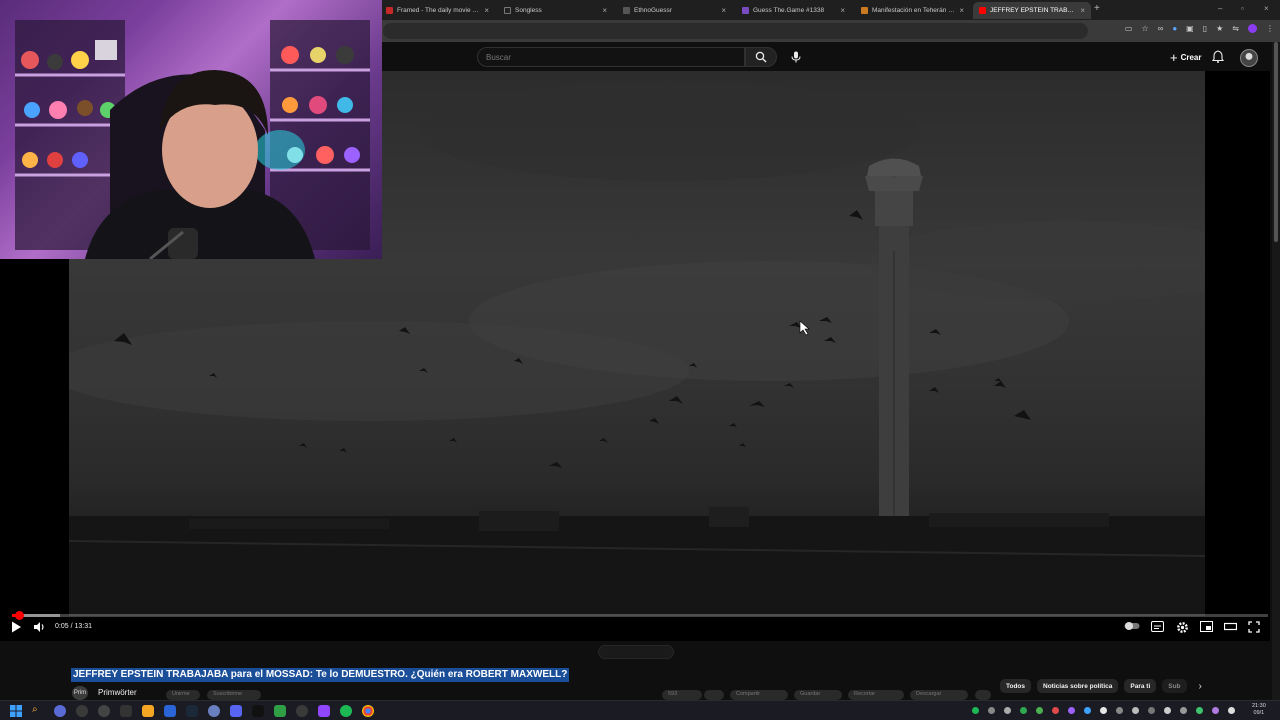 This screenshot has height=720, width=1280. I want to click on windows-taskbar: ⌕ 21:30 09/1, so click(640, 710).